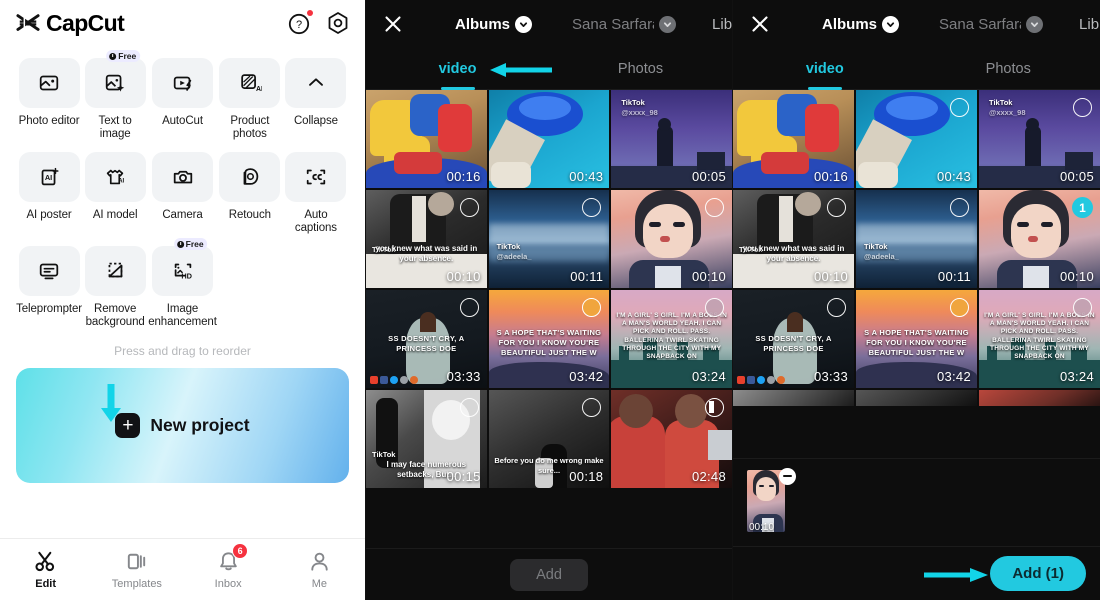 The width and height of the screenshot is (1100, 600). What do you see at coordinates (137, 561) in the screenshot?
I see `templates-icon` at bounding box center [137, 561].